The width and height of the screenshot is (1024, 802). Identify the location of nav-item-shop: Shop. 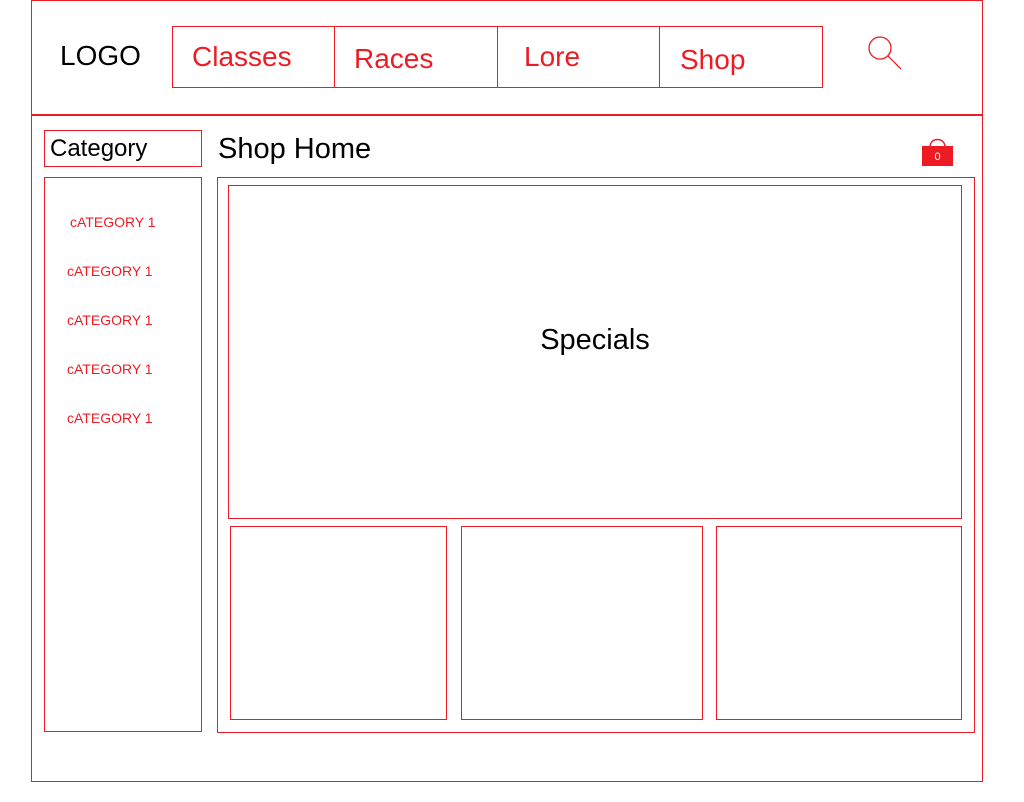
(741, 57).